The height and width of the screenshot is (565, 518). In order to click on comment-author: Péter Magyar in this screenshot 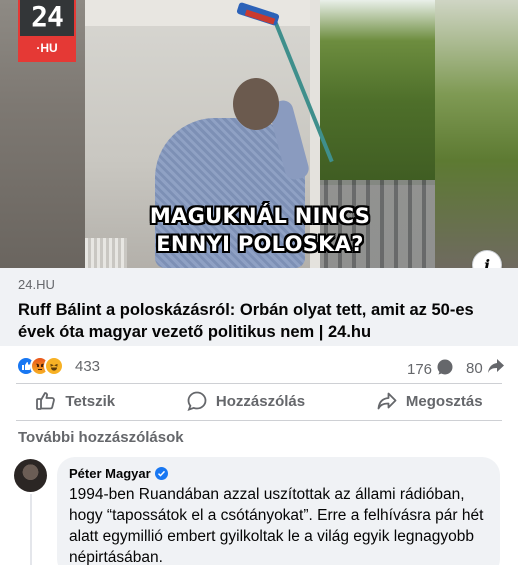, I will do `click(278, 473)`.